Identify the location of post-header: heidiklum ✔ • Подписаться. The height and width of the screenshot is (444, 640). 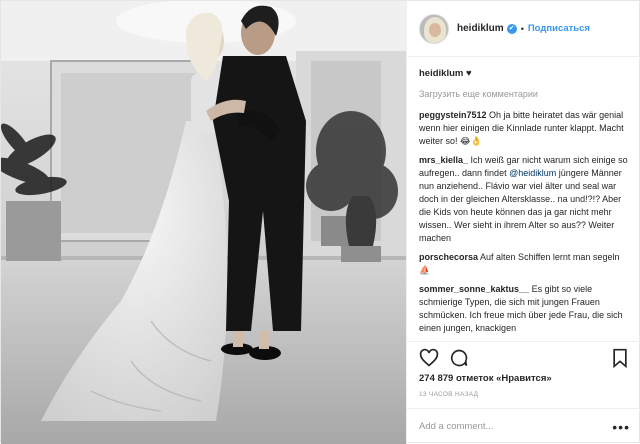
(523, 29).